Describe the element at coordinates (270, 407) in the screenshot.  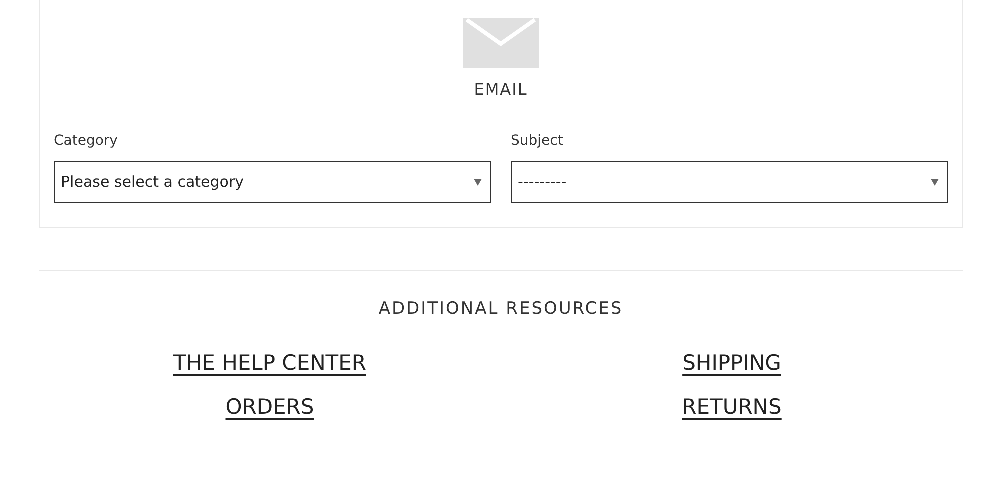
I see `resource-link: ORDERS` at that location.